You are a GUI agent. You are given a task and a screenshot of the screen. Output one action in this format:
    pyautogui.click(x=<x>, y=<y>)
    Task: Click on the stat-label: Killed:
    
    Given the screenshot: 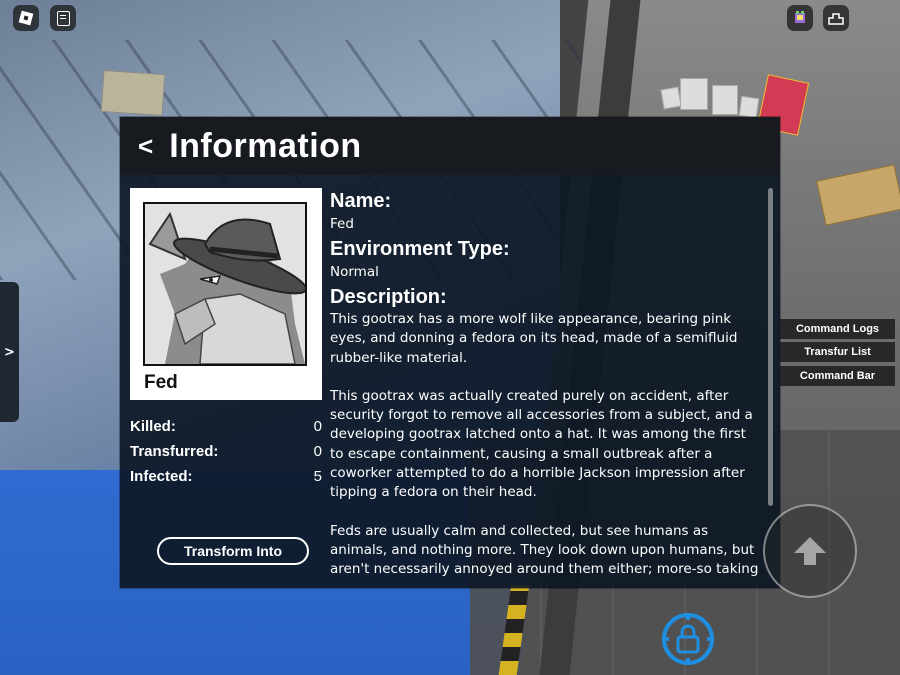 What is the action you would take?
    pyautogui.click(x=153, y=426)
    